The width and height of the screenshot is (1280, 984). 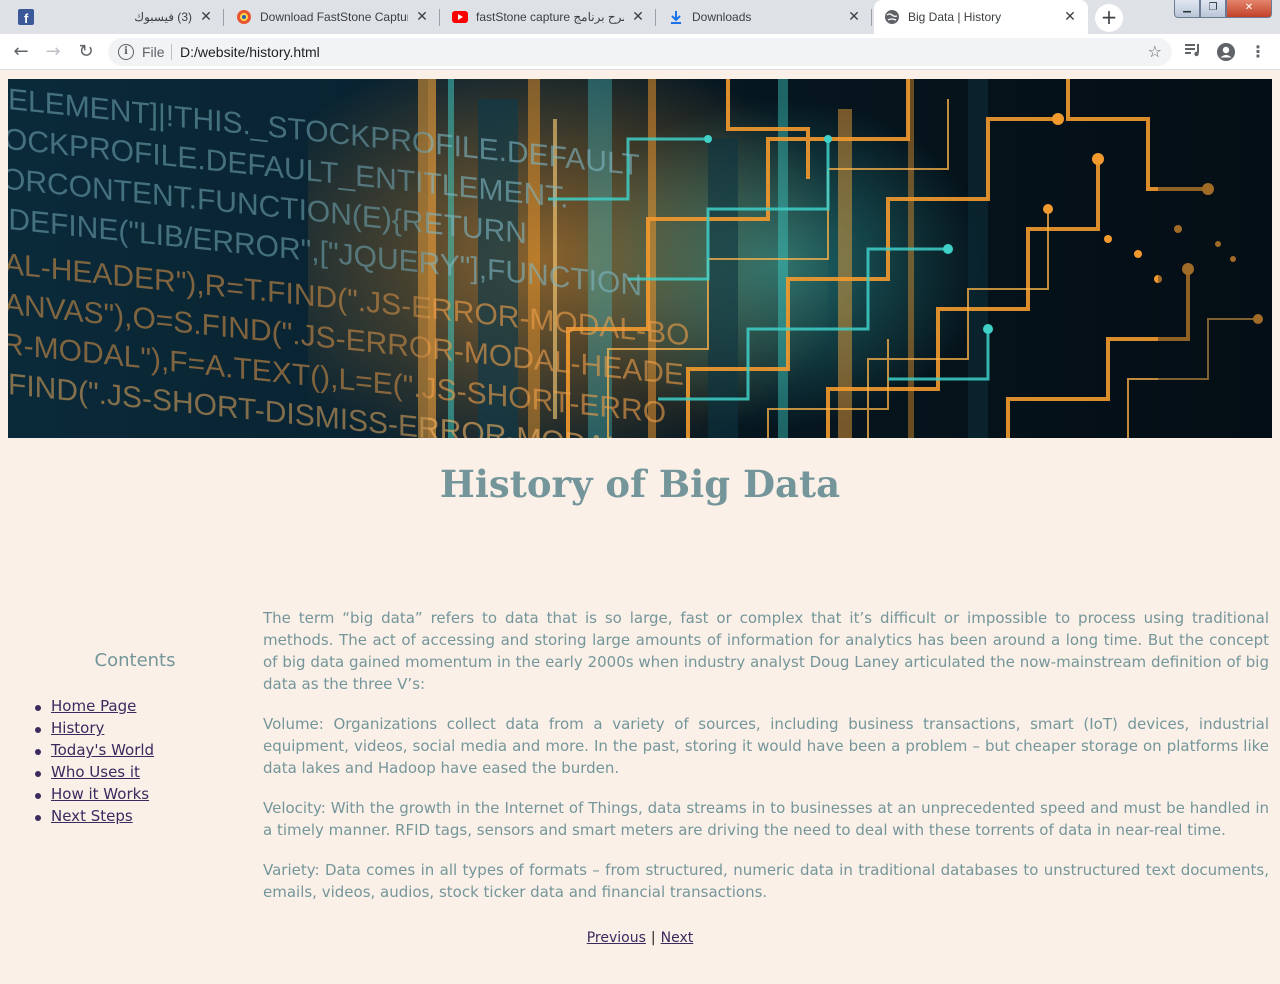 I want to click on back-icon: ←, so click(x=21, y=52).